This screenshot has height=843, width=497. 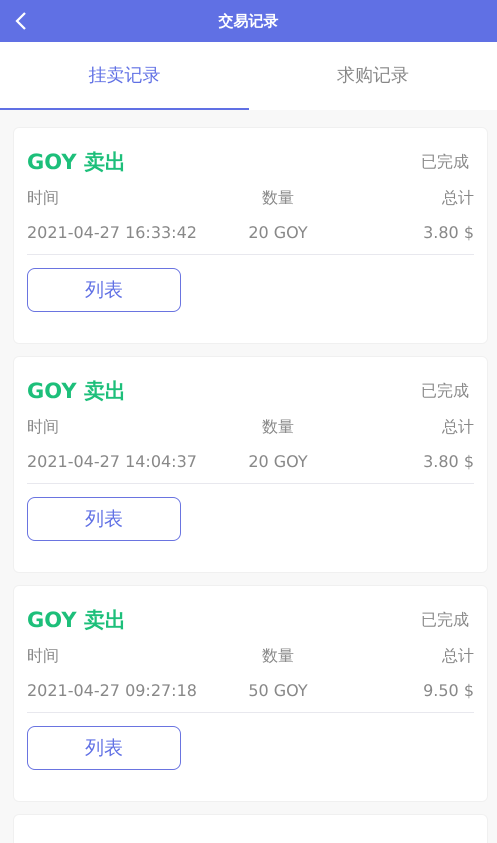 I want to click on page-title: 交易记录, so click(x=248, y=21).